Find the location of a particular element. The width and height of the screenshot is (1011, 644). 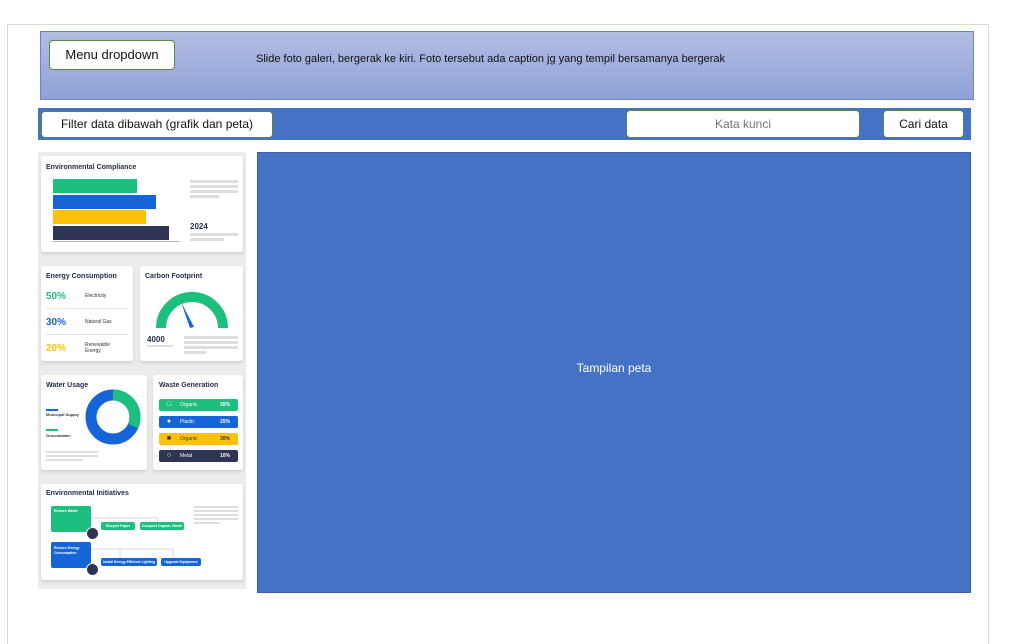

legend-swatch-municipal is located at coordinates (52, 410).